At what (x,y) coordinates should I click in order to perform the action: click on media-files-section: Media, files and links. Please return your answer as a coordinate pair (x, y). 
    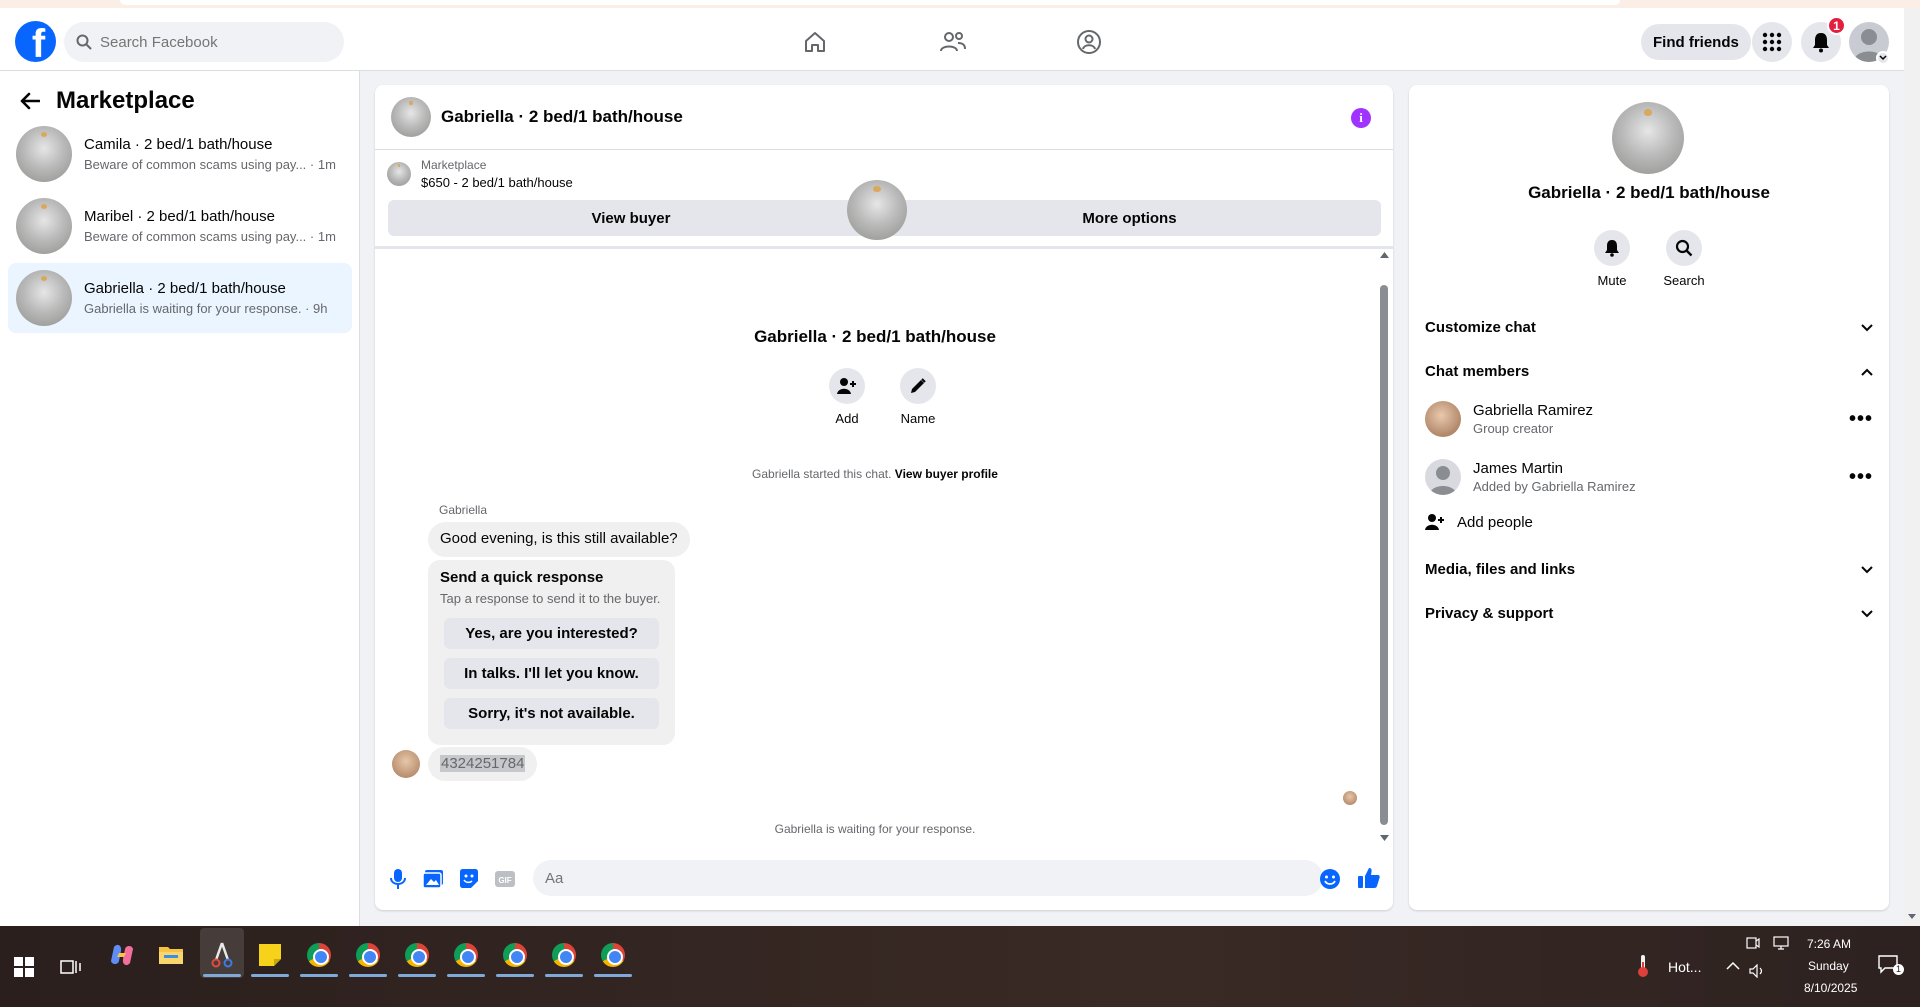
    Looking at the image, I should click on (1649, 569).